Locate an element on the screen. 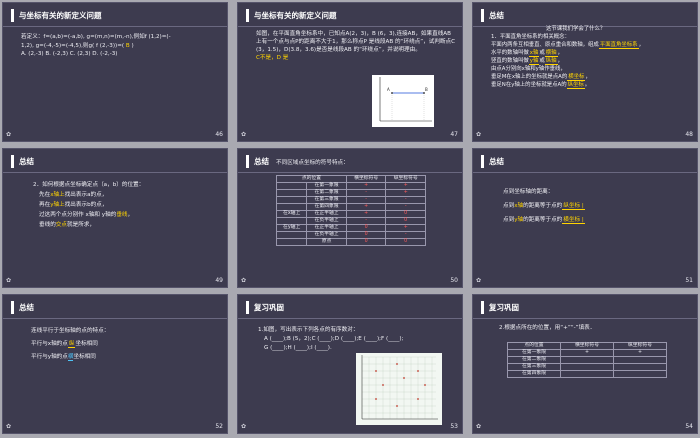  summary-line: 水平的数轴叫做x轴或横轴， is located at coordinates (594, 53).